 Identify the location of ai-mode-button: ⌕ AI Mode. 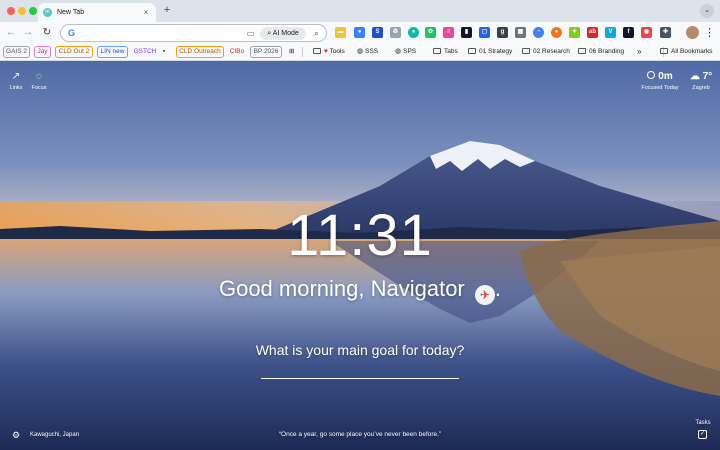
(283, 33).